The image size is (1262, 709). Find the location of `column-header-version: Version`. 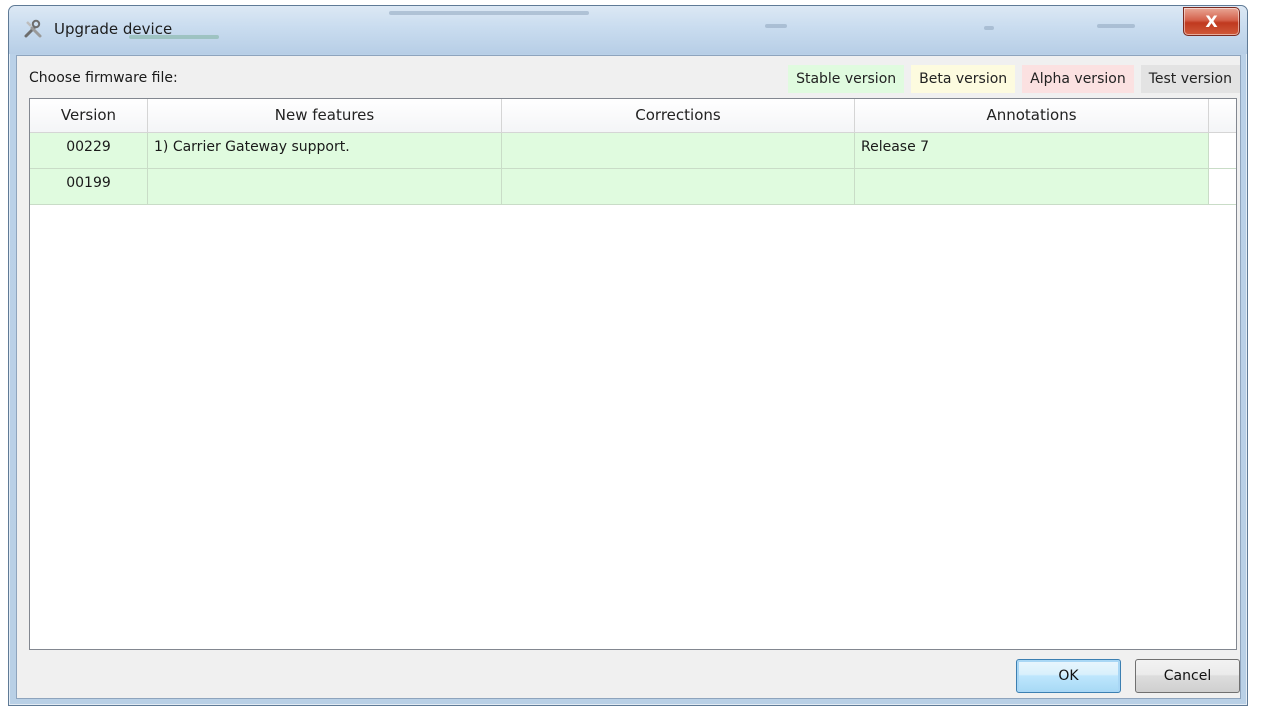

column-header-version: Version is located at coordinates (89, 115).